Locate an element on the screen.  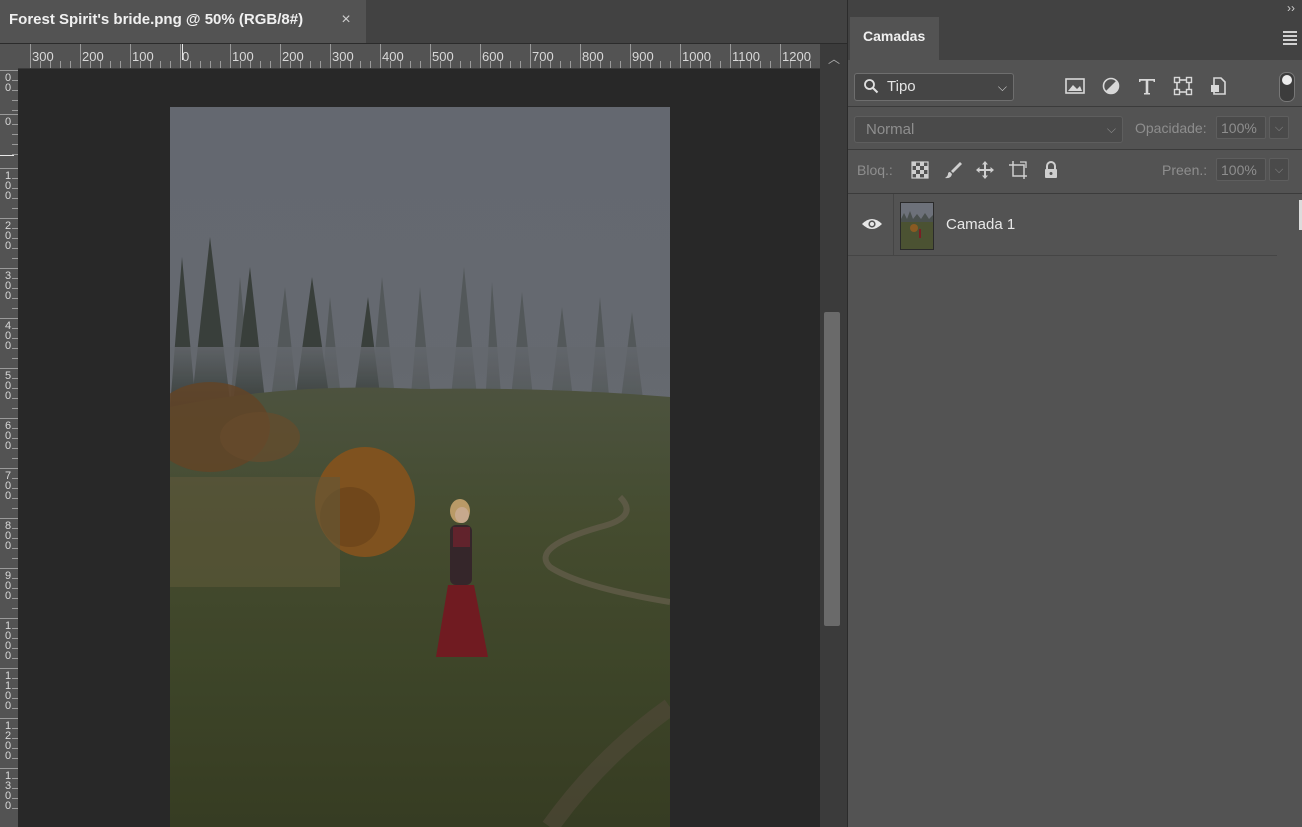
horizontal-ruler-cursor-marker is located at coordinates (182, 52).